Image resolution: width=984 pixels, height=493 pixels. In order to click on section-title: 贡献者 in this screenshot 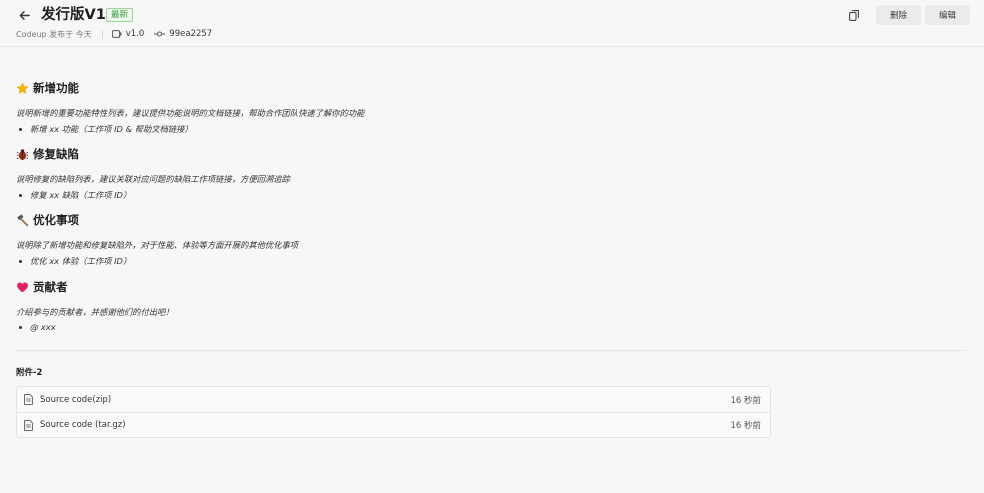, I will do `click(50, 287)`.